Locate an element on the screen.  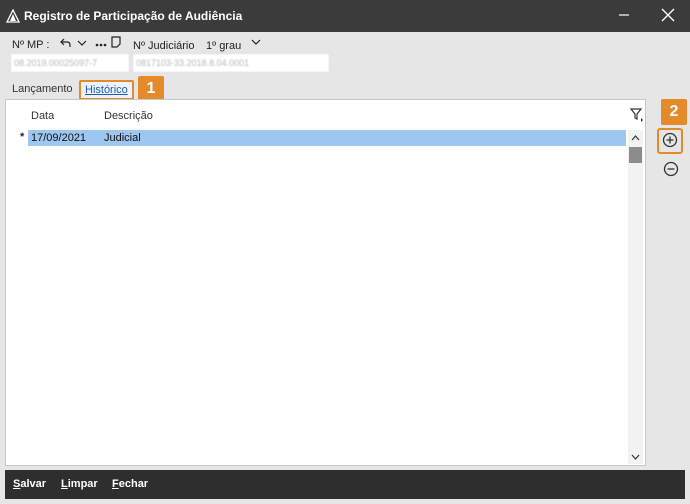
plus-circle-icon is located at coordinates (670, 141).